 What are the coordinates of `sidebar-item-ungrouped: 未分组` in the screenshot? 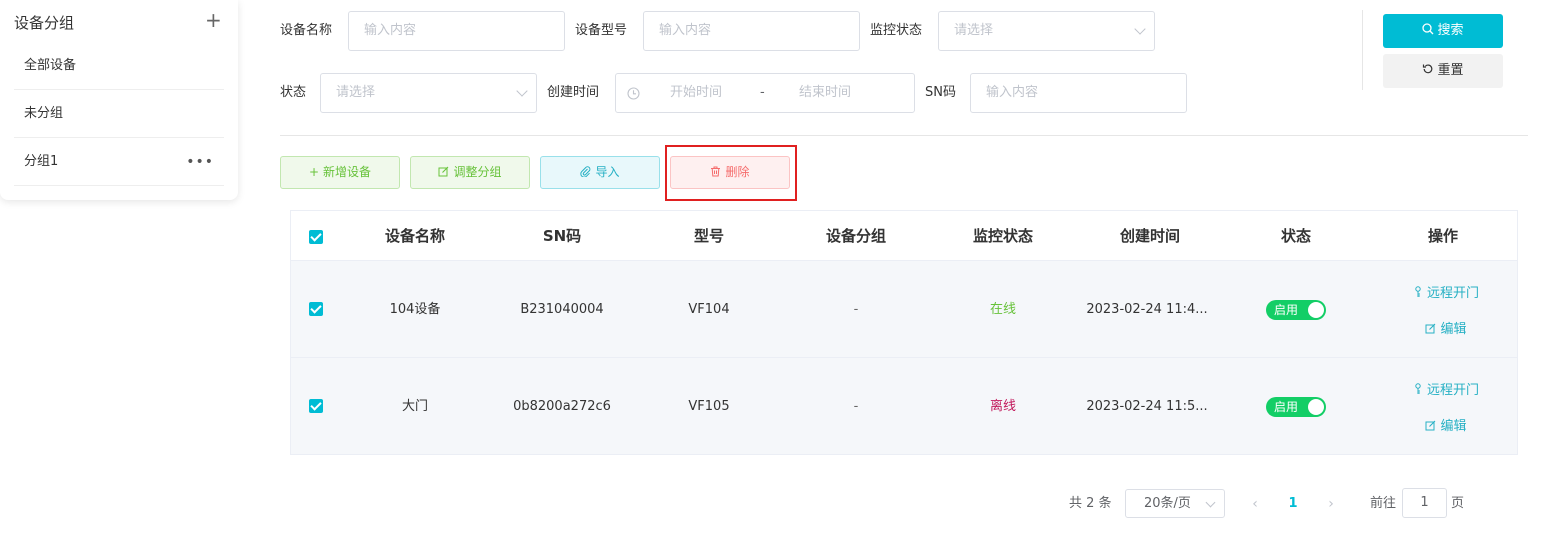 It's located at (119, 114).